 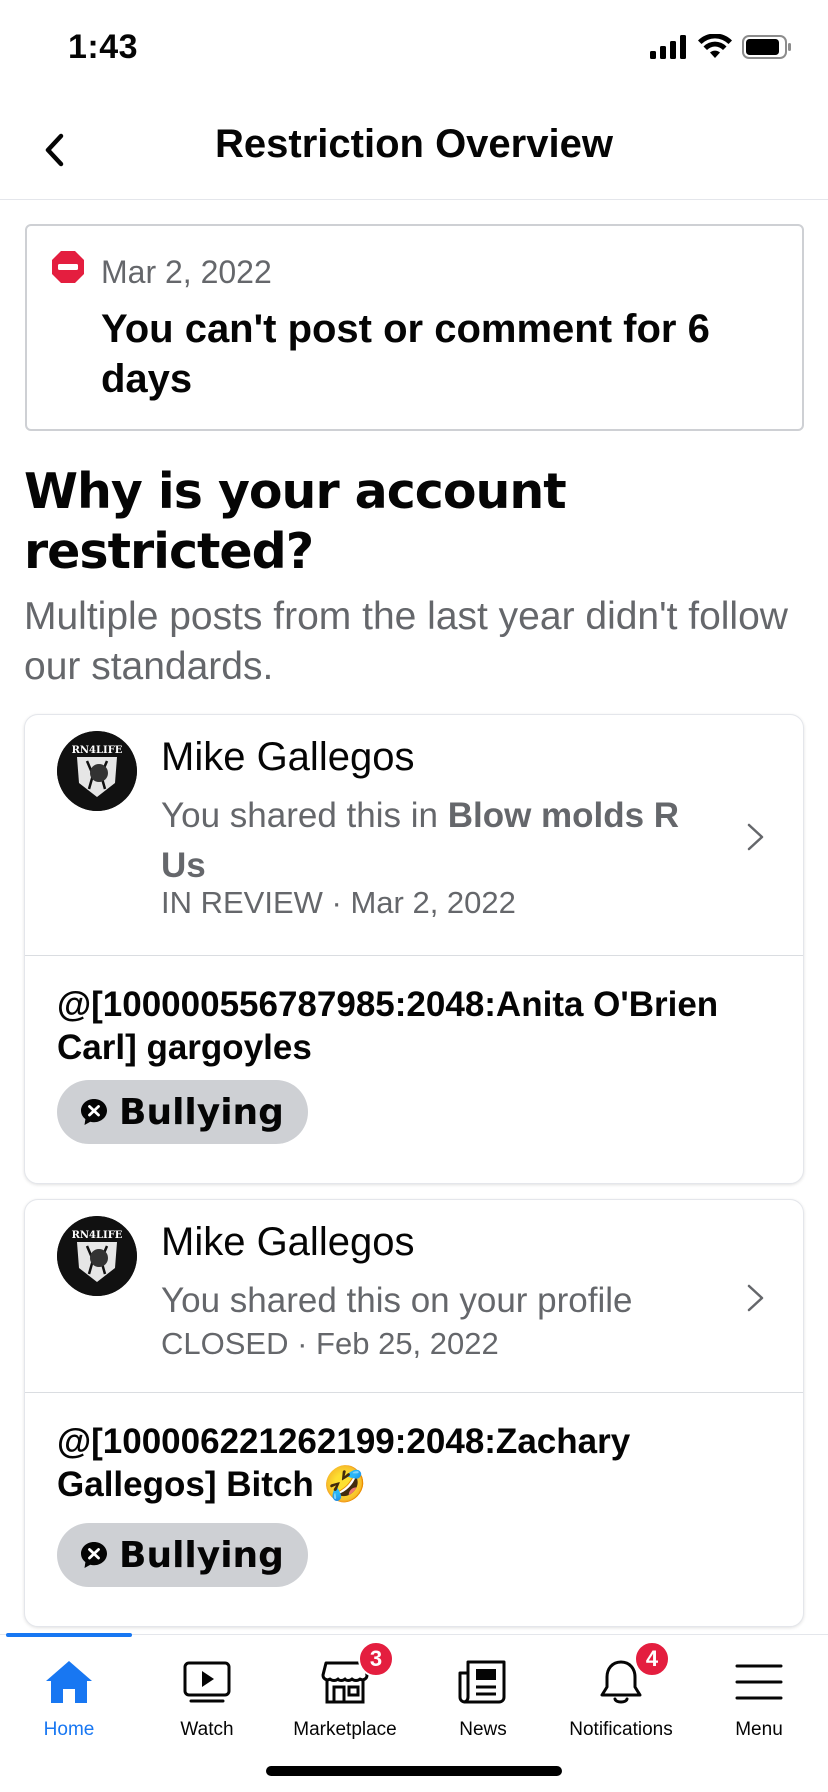 What do you see at coordinates (414, 50) in the screenshot?
I see `status-bar: 1:43` at bounding box center [414, 50].